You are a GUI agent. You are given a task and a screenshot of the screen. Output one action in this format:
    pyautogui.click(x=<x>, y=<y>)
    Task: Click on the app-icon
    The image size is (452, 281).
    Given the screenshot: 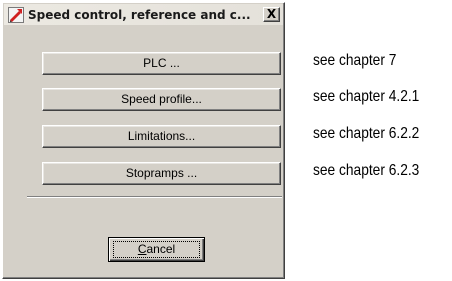 What is the action you would take?
    pyautogui.click(x=16, y=14)
    